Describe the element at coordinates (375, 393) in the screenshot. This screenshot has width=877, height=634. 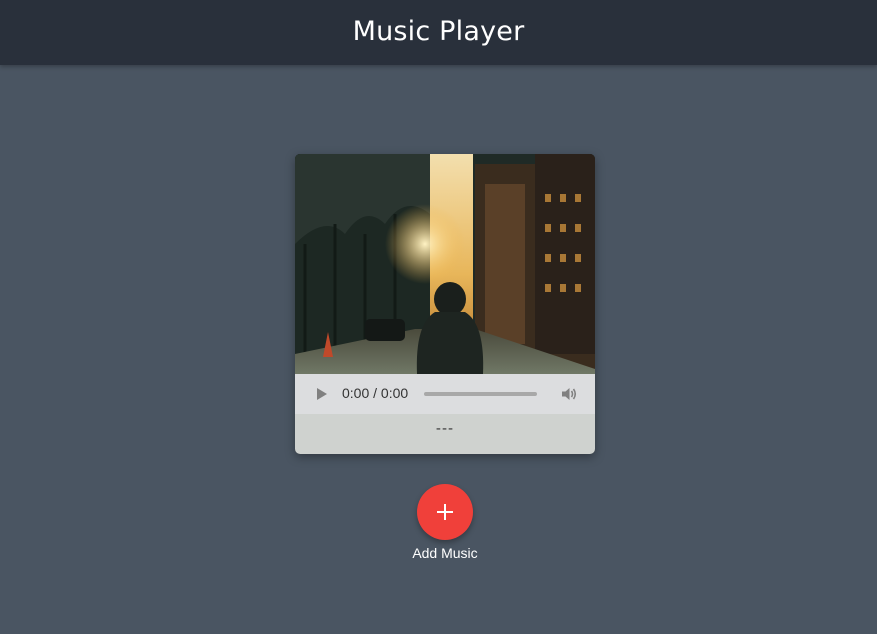
I see `time-display: 0:00 / 0:00` at that location.